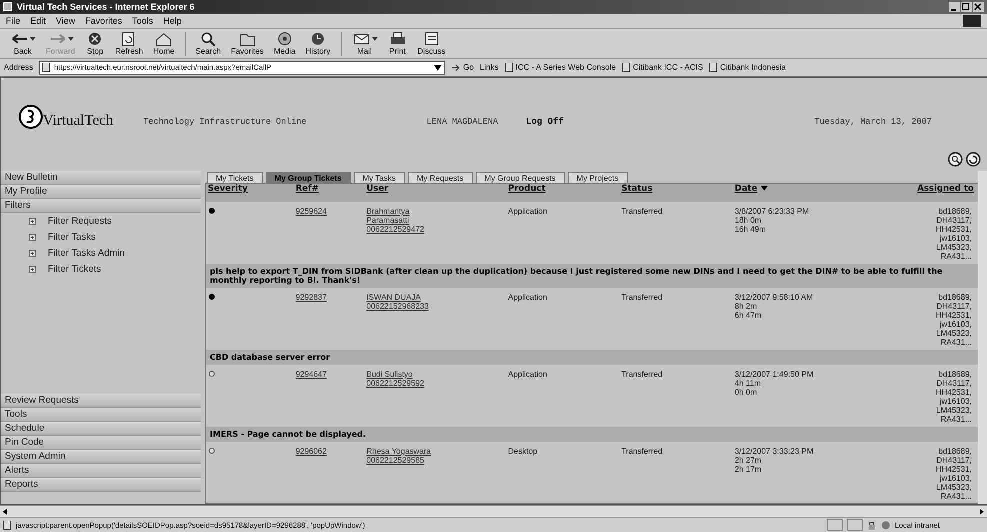 This screenshot has height=532, width=987. What do you see at coordinates (129, 44) in the screenshot?
I see `toolbar-button: Refresh` at bounding box center [129, 44].